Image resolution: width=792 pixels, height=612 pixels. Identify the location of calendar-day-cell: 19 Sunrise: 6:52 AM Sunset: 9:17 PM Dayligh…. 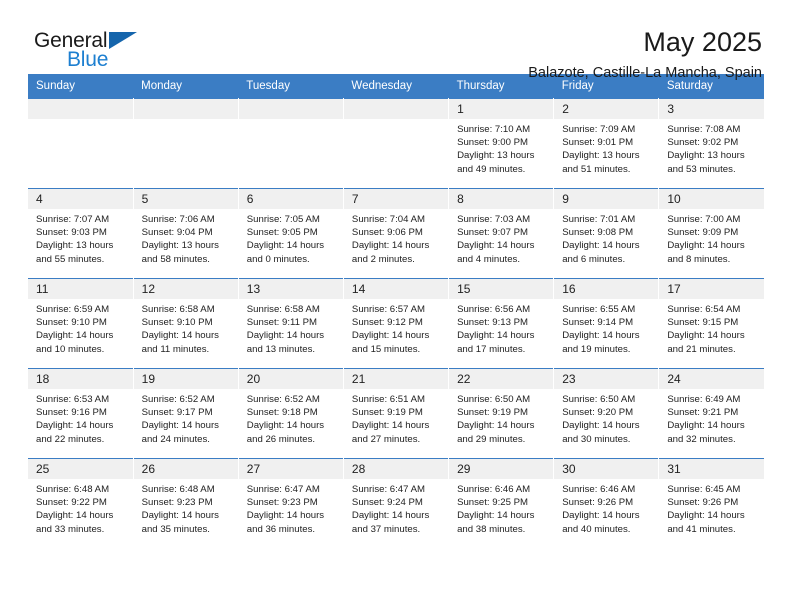
(186, 413).